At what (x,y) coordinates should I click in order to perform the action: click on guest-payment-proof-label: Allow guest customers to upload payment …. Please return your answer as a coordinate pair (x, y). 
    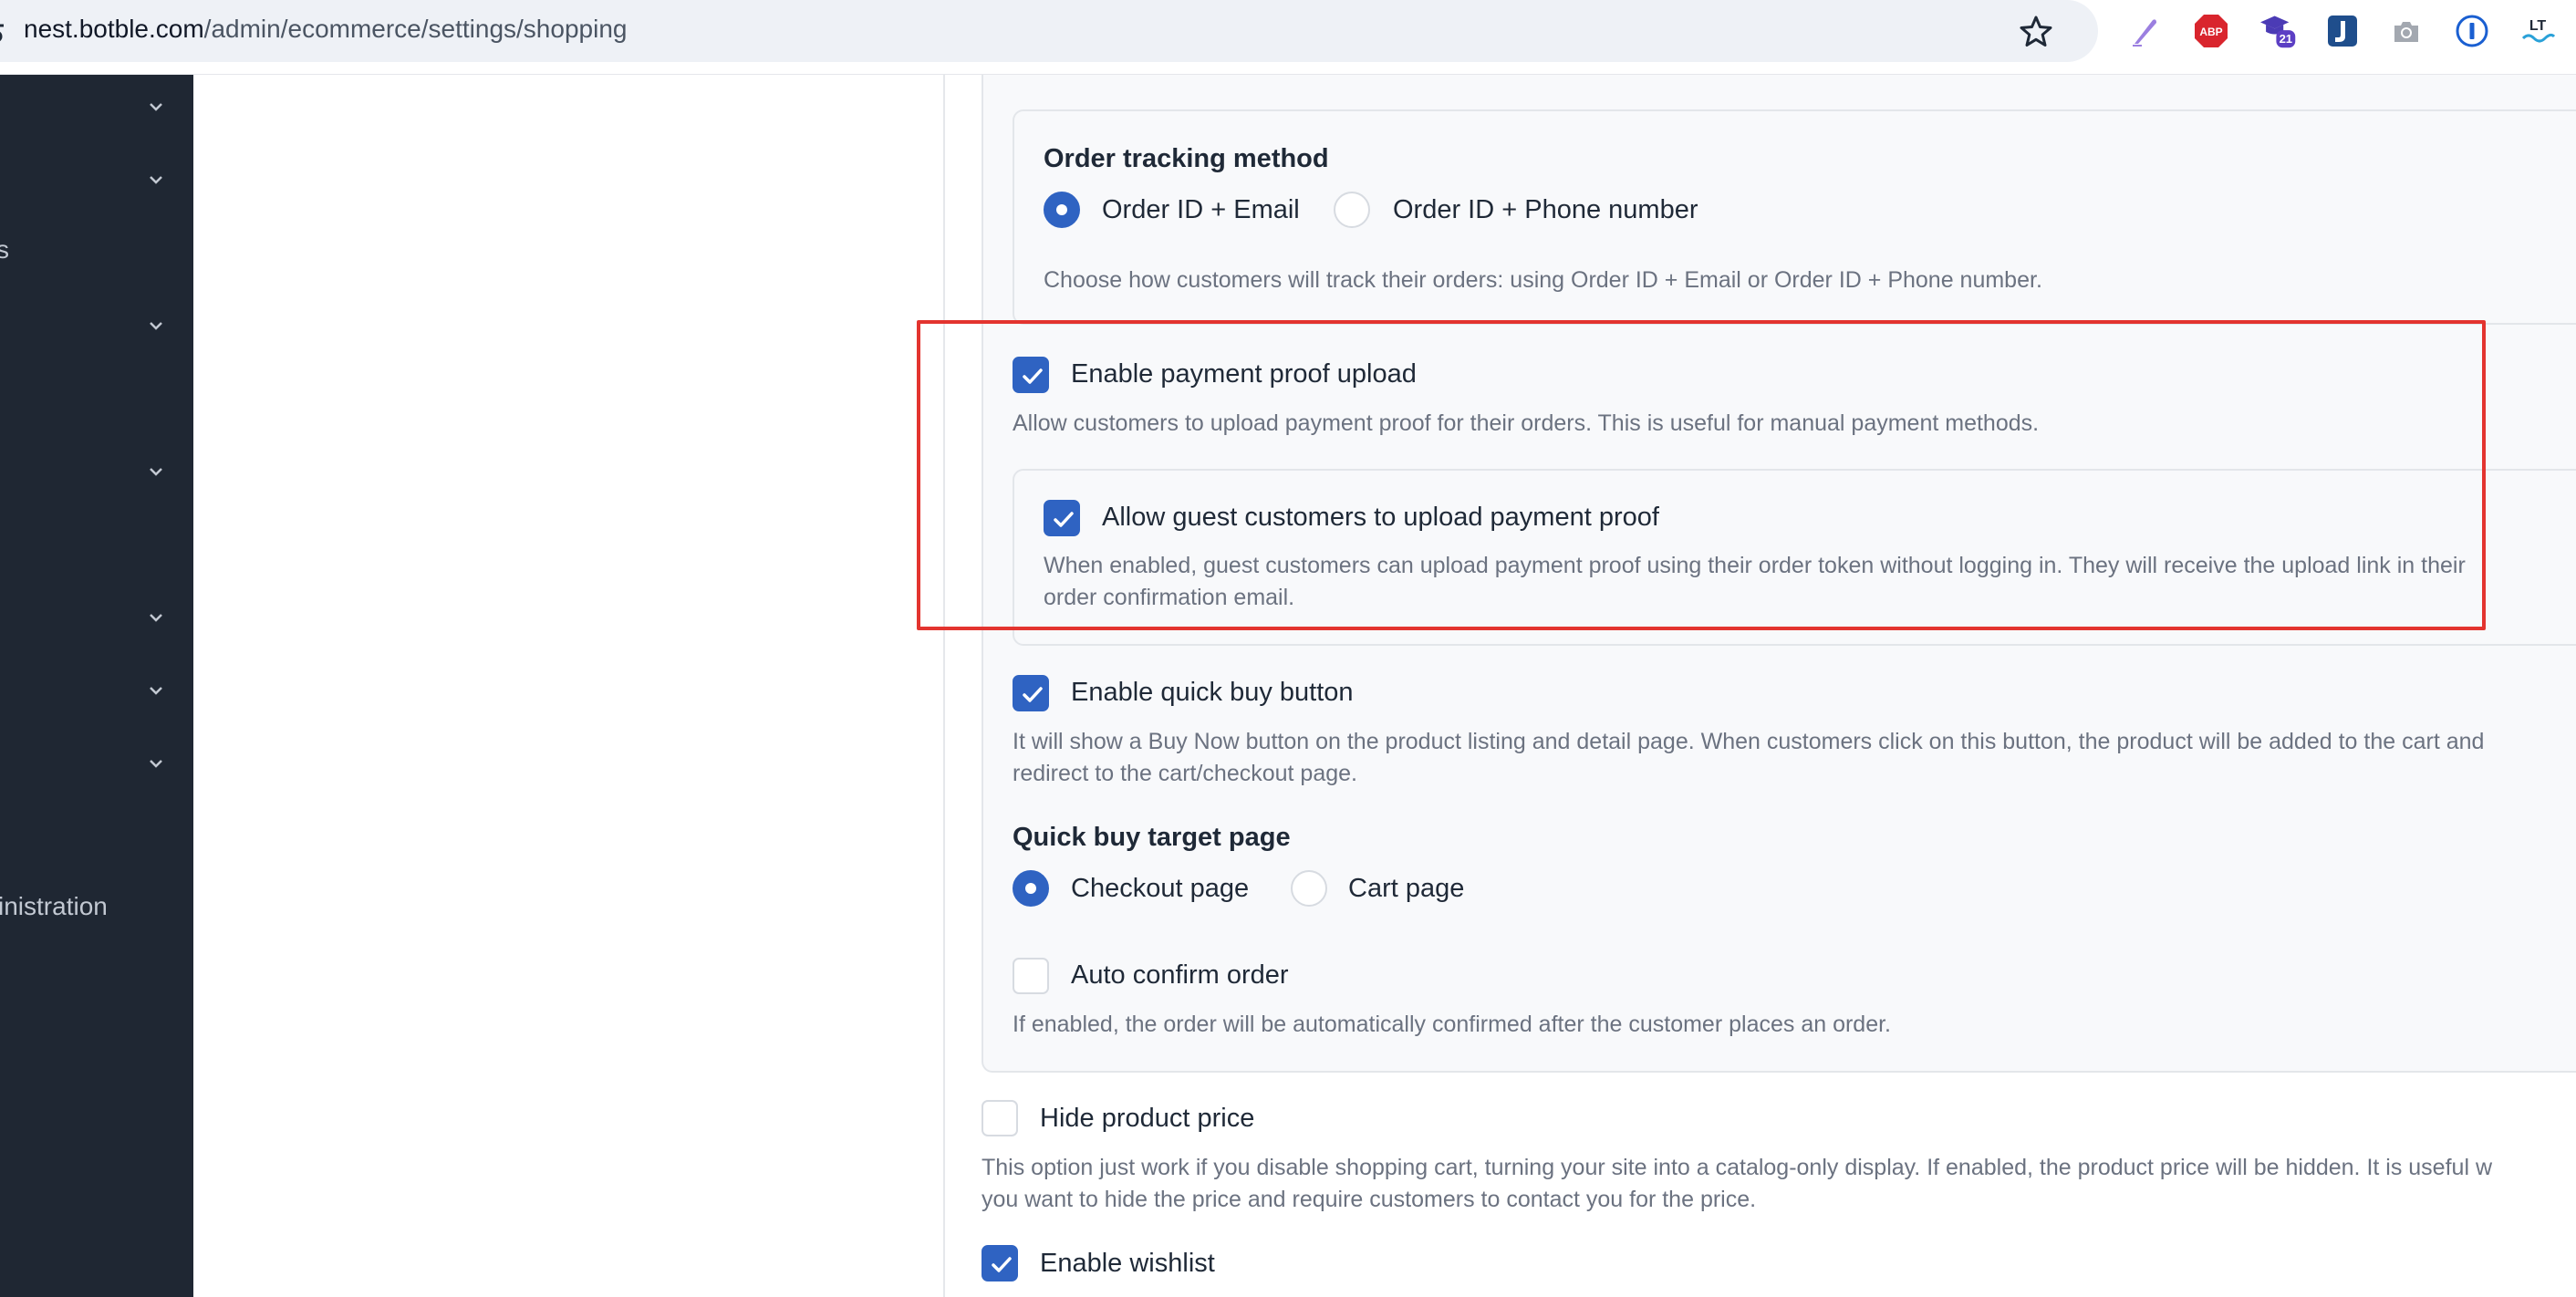
    Looking at the image, I should click on (1380, 518).